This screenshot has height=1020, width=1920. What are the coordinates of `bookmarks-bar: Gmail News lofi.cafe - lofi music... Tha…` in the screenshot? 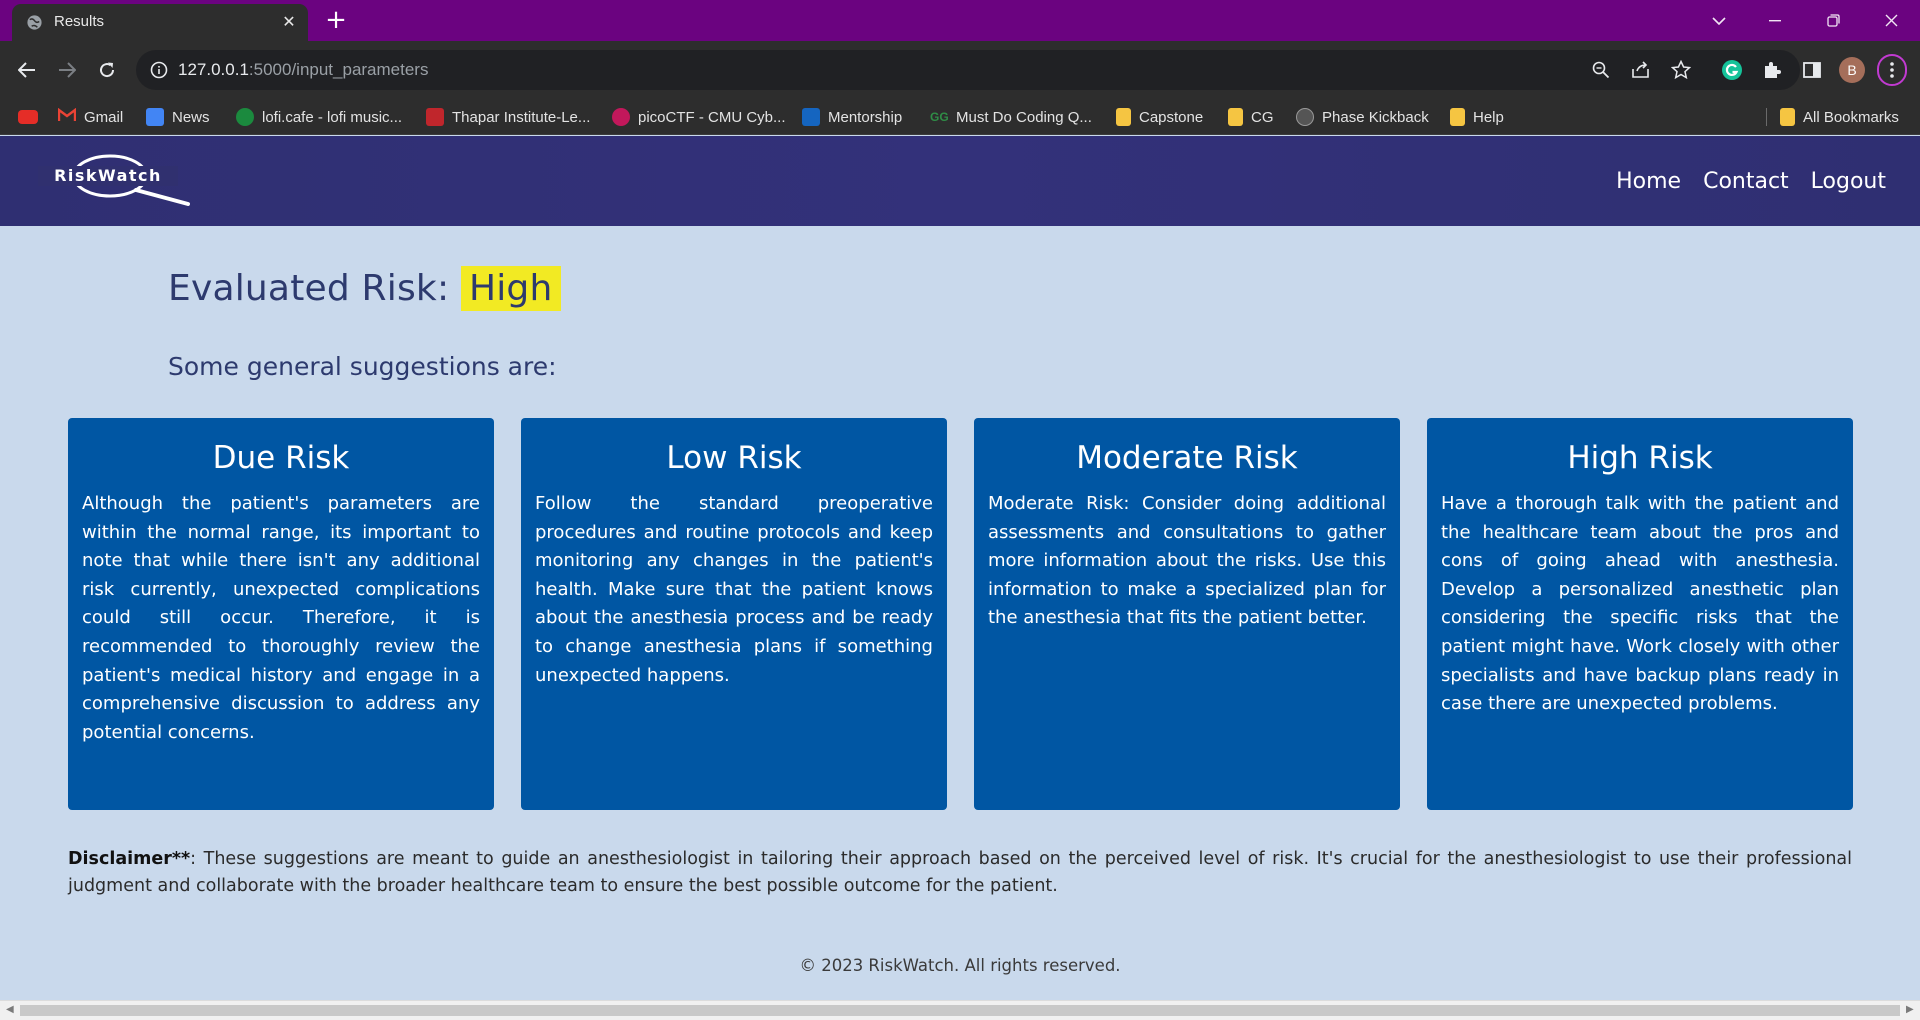 It's located at (960, 117).